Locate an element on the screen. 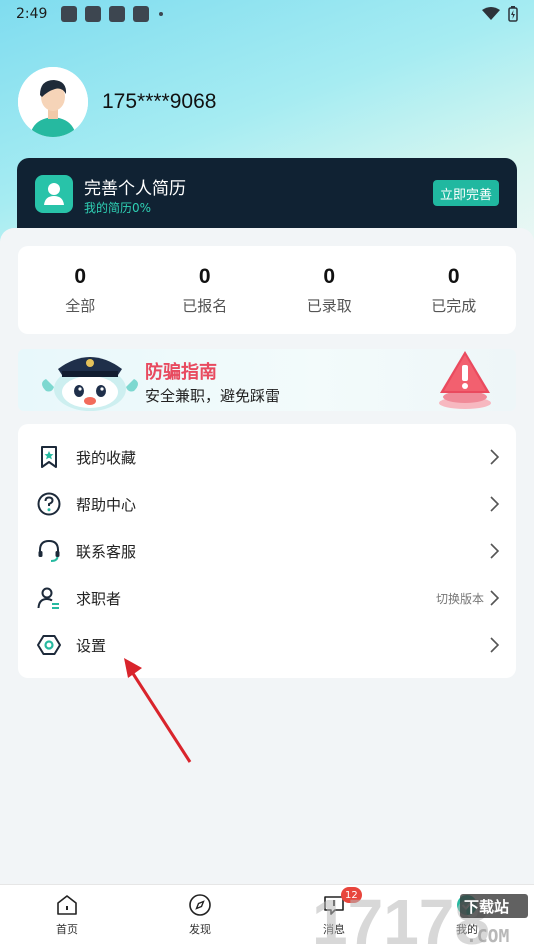 The width and height of the screenshot is (534, 950). site-watermark: 17178 下载站 .COM is located at coordinates (420, 918).